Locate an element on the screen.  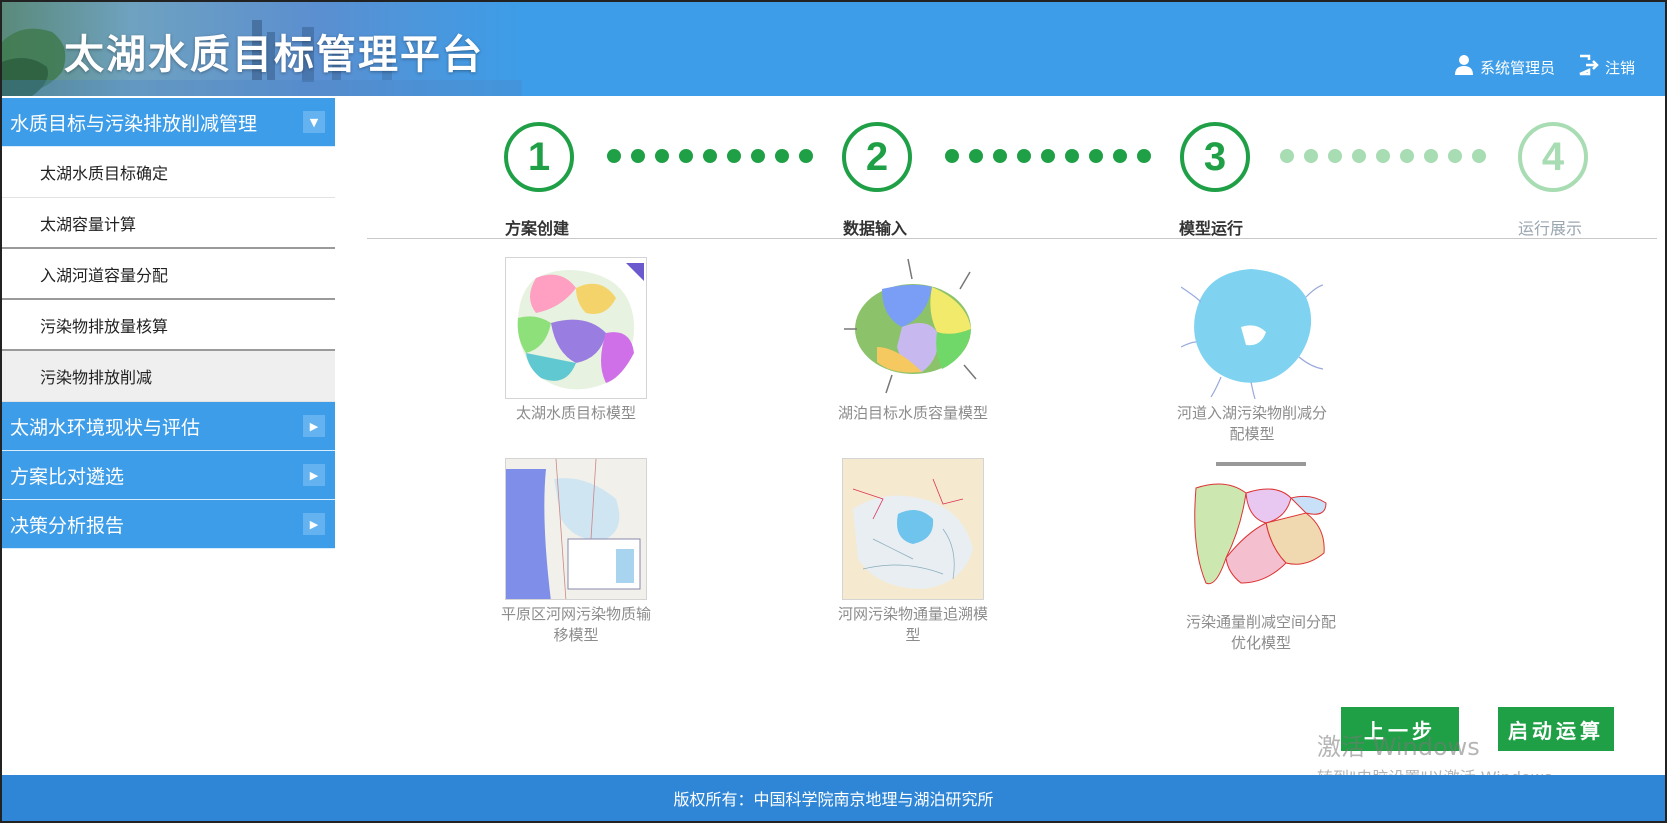
menu-group-label: 太湖水环境现状与评估 is located at coordinates (105, 427).